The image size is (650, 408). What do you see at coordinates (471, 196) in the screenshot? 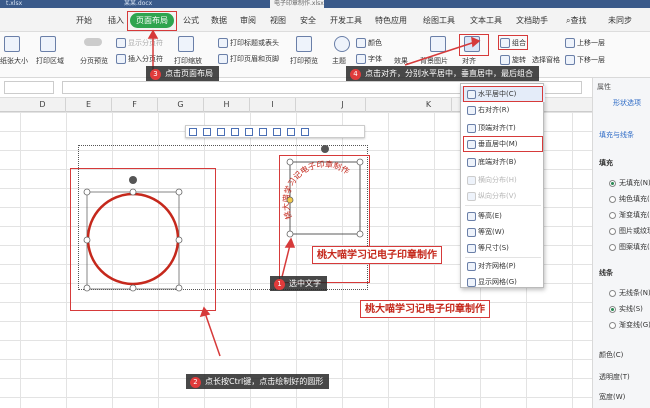
I see `distribute-v-icon` at bounding box center [471, 196].